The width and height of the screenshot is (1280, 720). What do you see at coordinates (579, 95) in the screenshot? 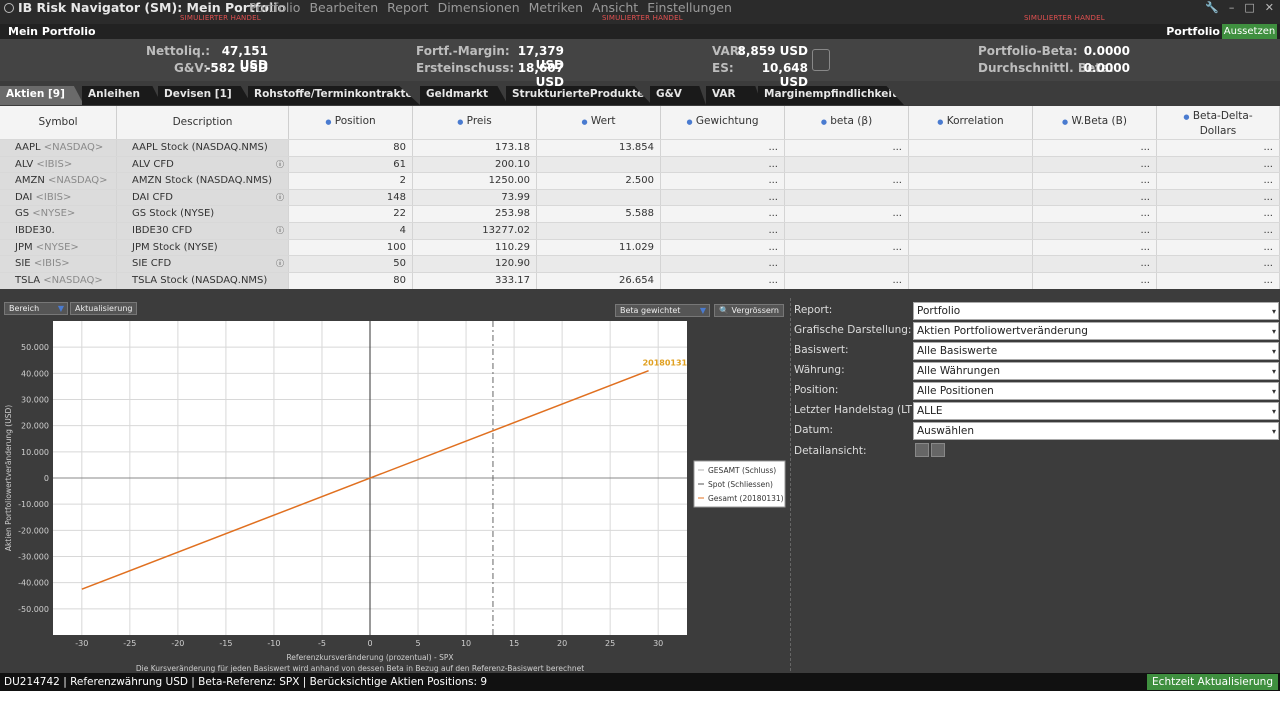
I see `tab-strukturierte-produkte: StrukturierteProdukte` at bounding box center [579, 95].